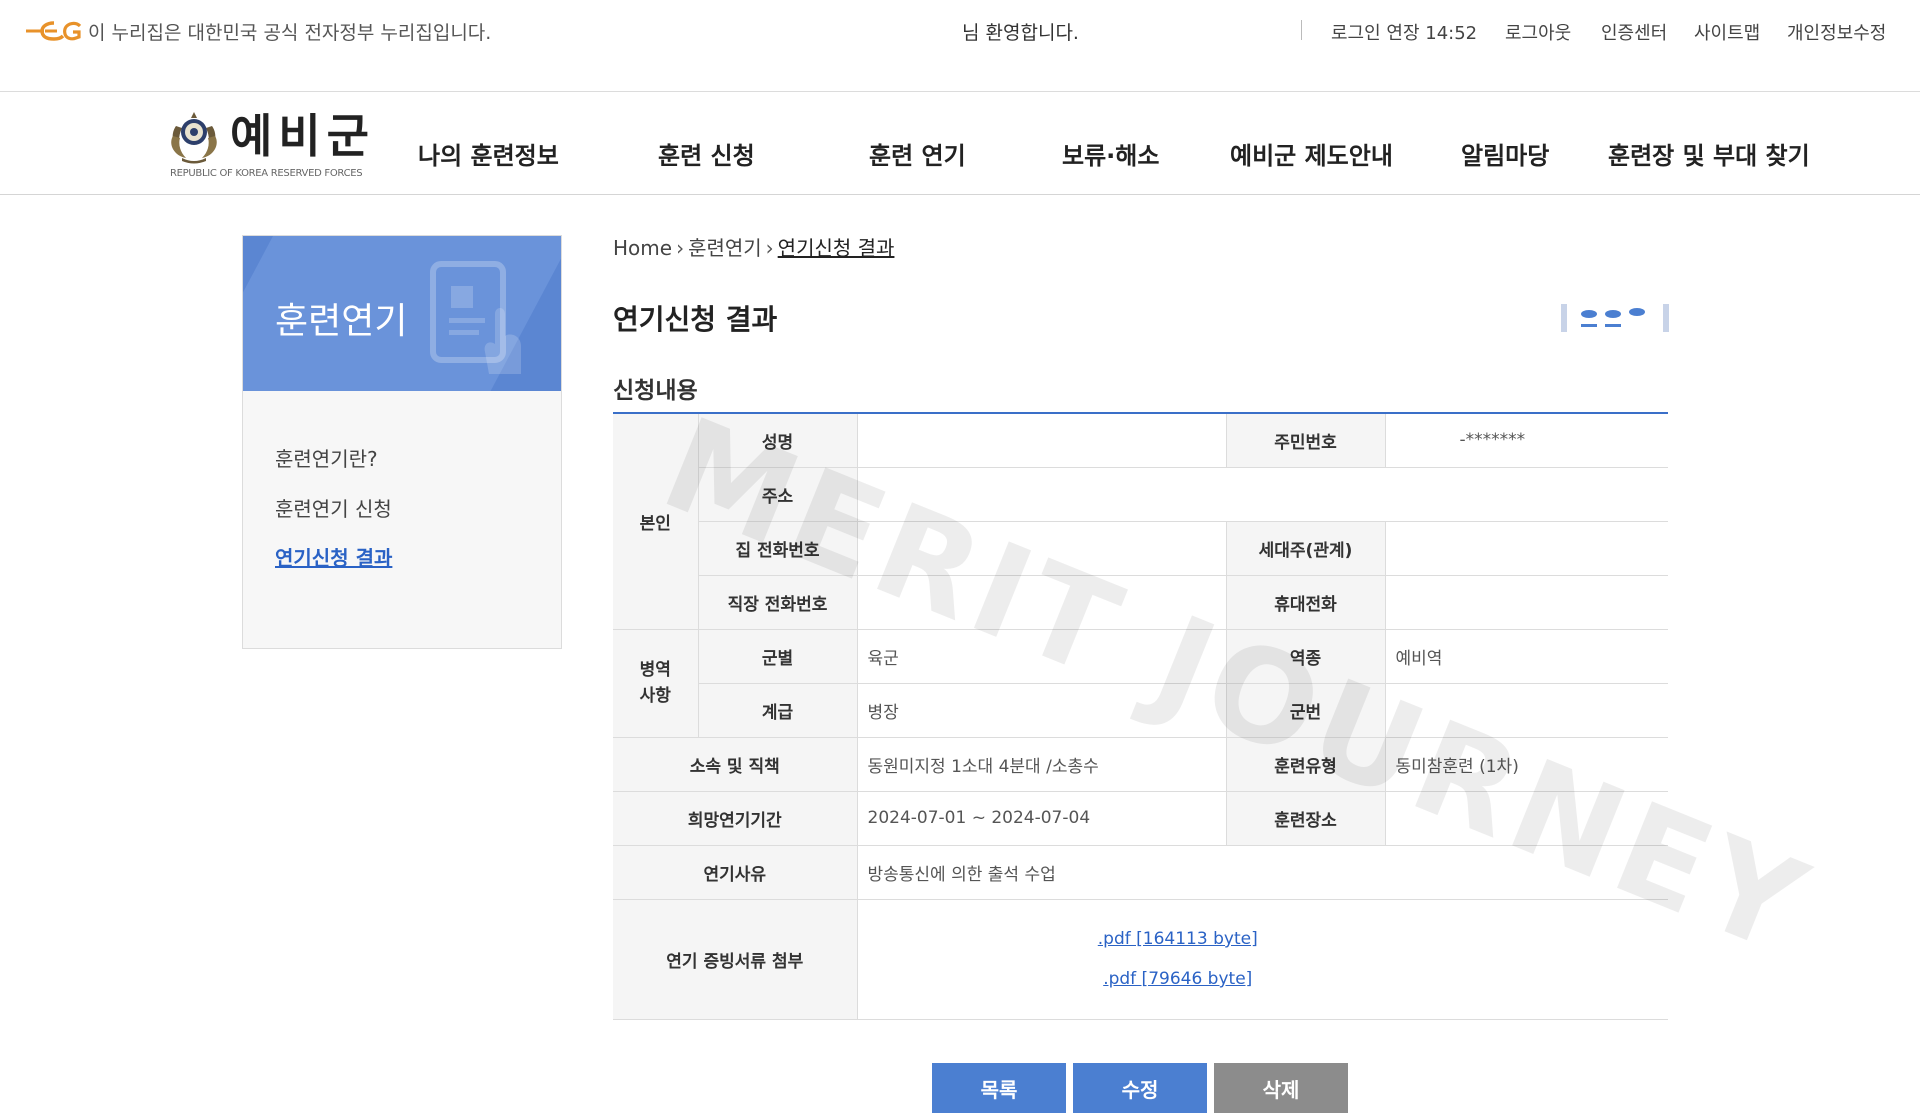 This screenshot has width=1920, height=1113. I want to click on name-label: 성명, so click(777, 440).